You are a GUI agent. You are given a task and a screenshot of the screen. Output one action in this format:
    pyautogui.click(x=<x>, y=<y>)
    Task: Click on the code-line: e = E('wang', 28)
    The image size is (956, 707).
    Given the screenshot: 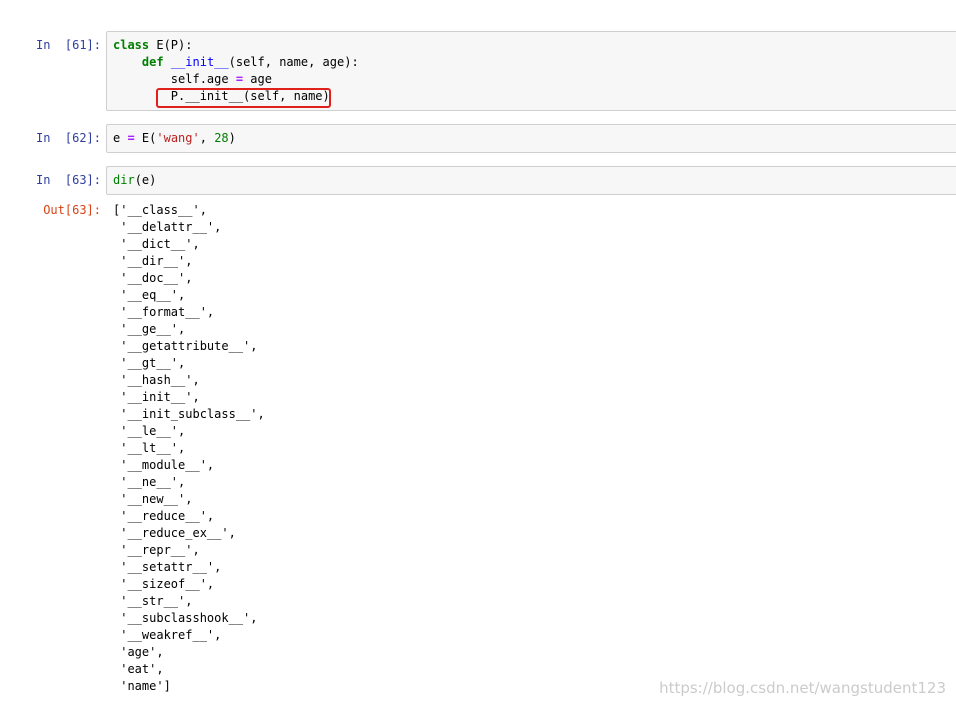 What is the action you would take?
    pyautogui.click(x=174, y=138)
    